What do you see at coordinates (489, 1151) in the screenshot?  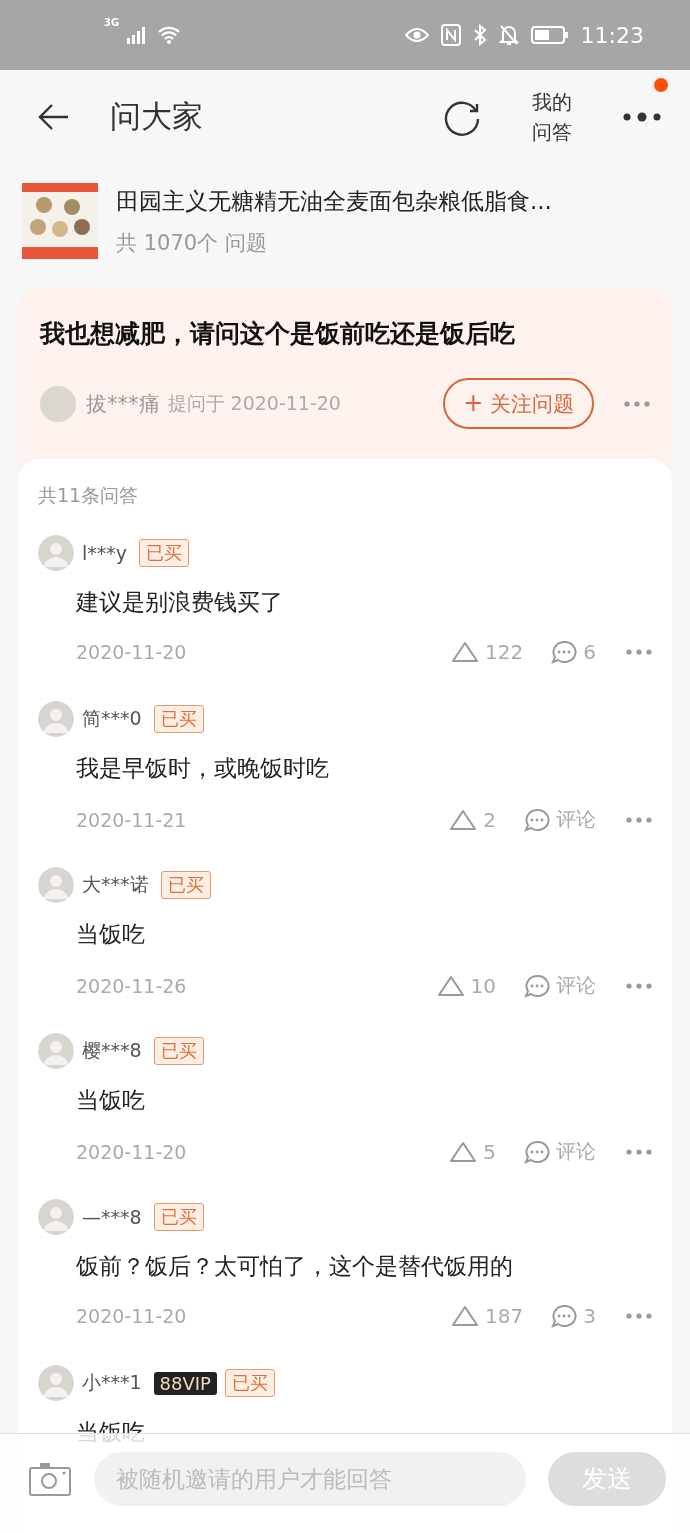 I see `like-count: 5` at bounding box center [489, 1151].